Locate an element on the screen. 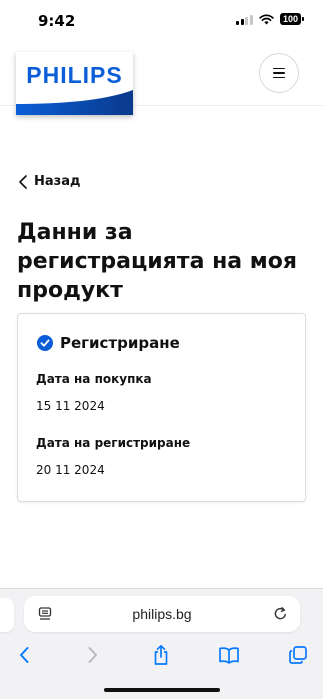  status-indicators: 100 is located at coordinates (270, 19).